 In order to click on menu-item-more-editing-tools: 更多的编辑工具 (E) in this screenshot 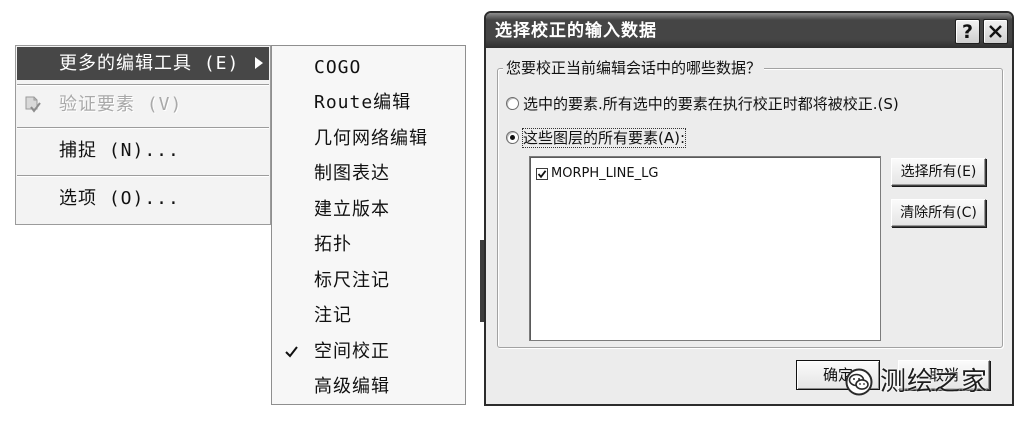, I will do `click(143, 63)`.